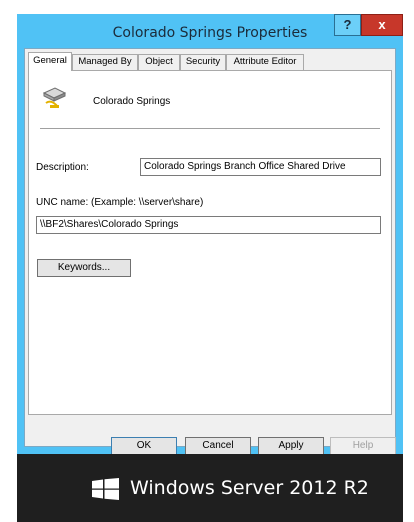  I want to click on share-name: Colorado Springs, so click(132, 101).